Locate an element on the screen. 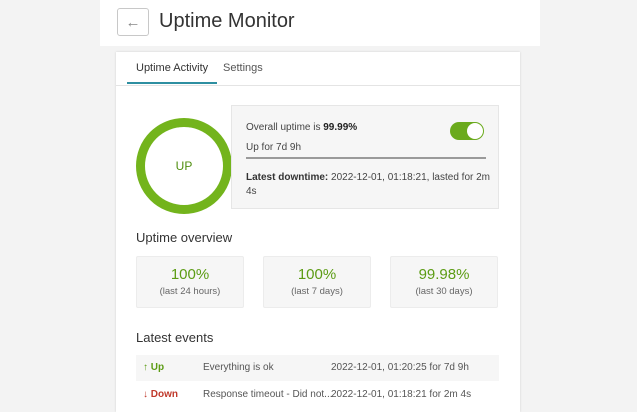 This screenshot has width=637, height=412. header-bar: ← Uptime Monitor is located at coordinates (320, 23).